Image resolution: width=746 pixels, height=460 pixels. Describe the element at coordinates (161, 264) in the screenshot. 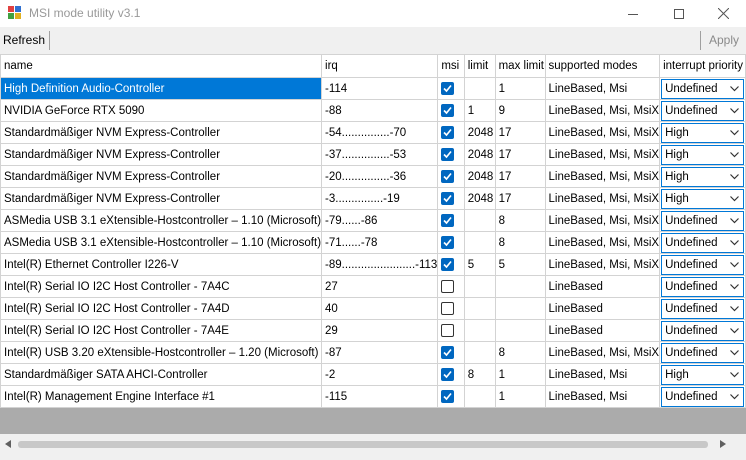

I see `cell-name: Intel(R) Ethernet Controller I226-V` at that location.